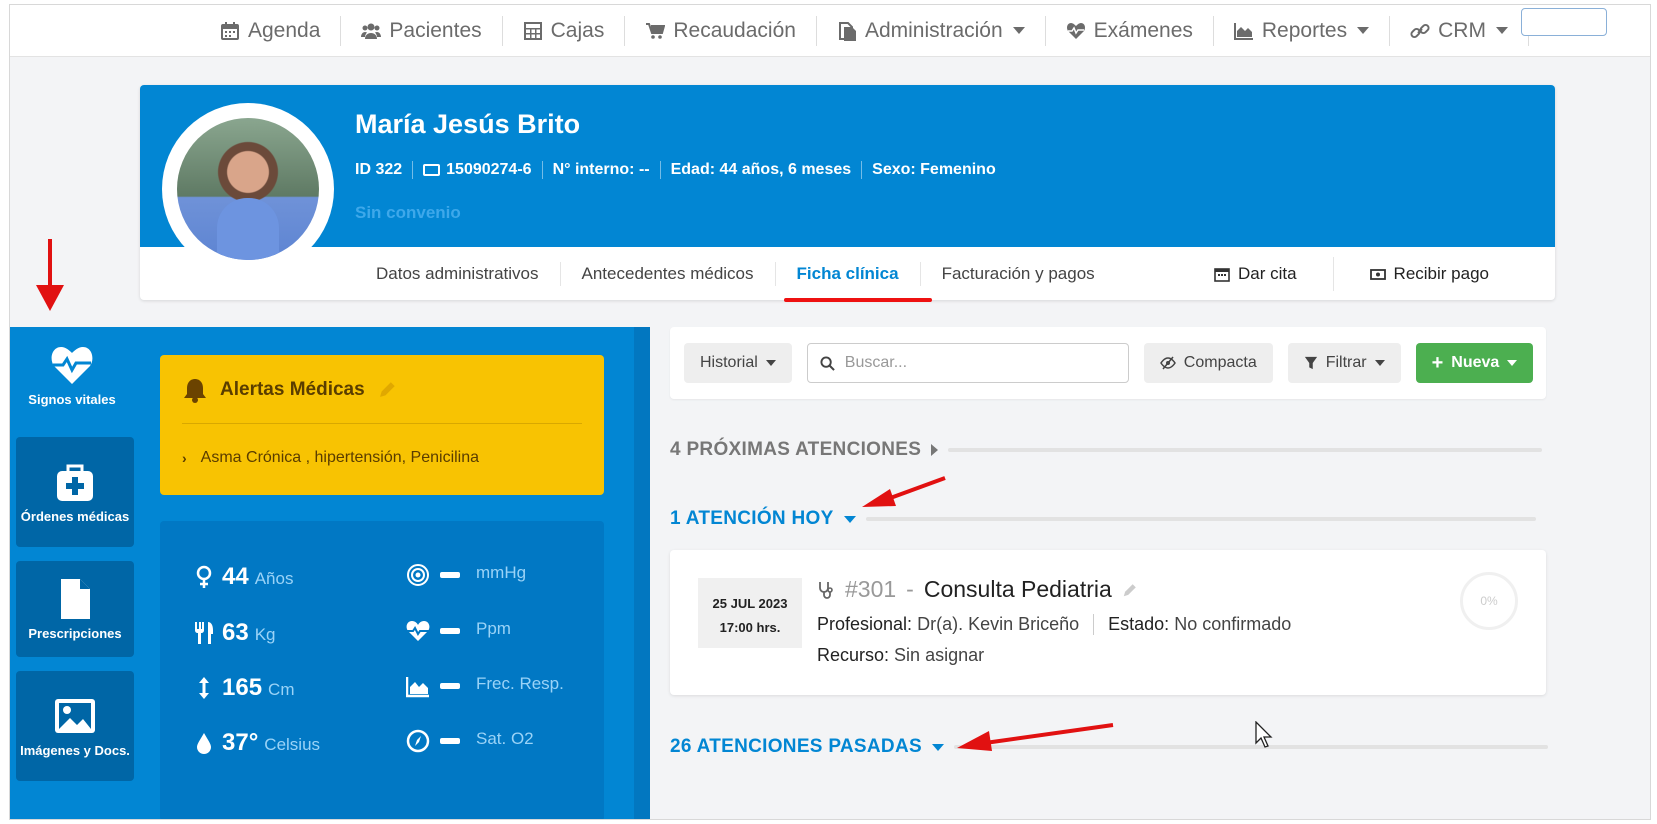 The image size is (1657, 824). Describe the element at coordinates (826, 590) in the screenshot. I see `stethoscope-icon` at that location.